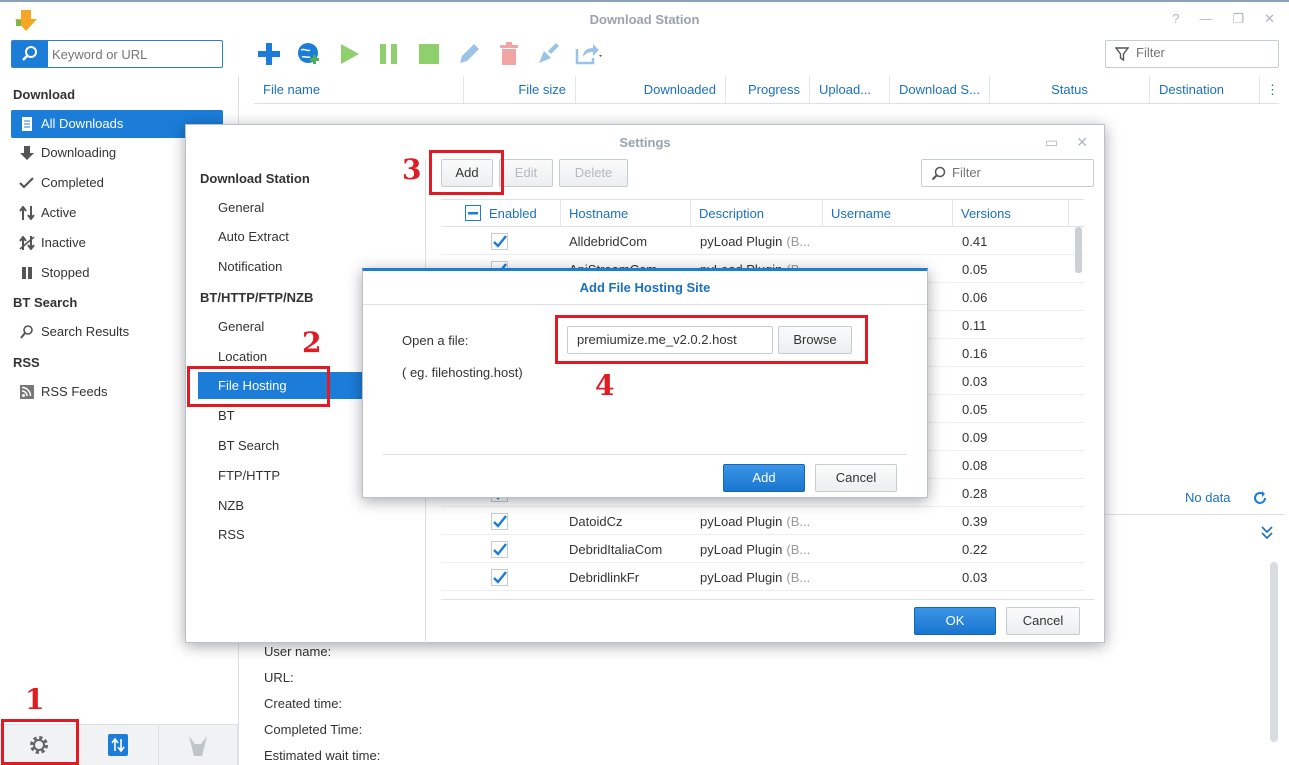  What do you see at coordinates (44, 94) in the screenshot?
I see `nav-section-download: Download` at bounding box center [44, 94].